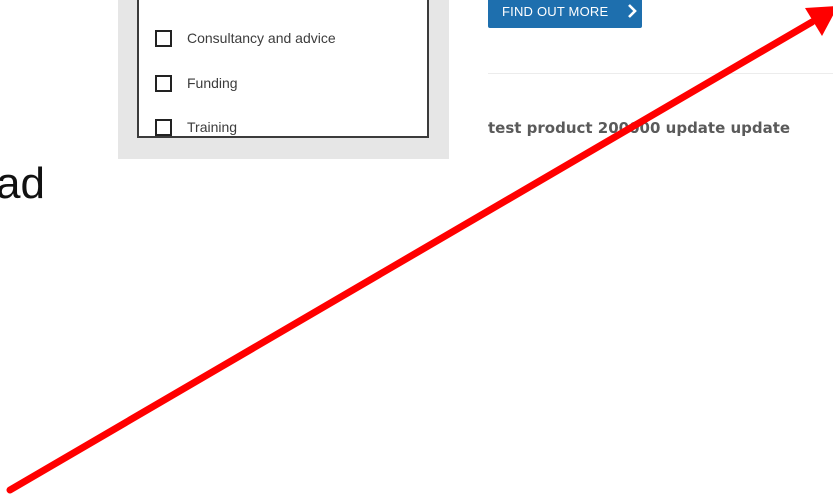  I want to click on filter-item-training: Training, so click(196, 127).